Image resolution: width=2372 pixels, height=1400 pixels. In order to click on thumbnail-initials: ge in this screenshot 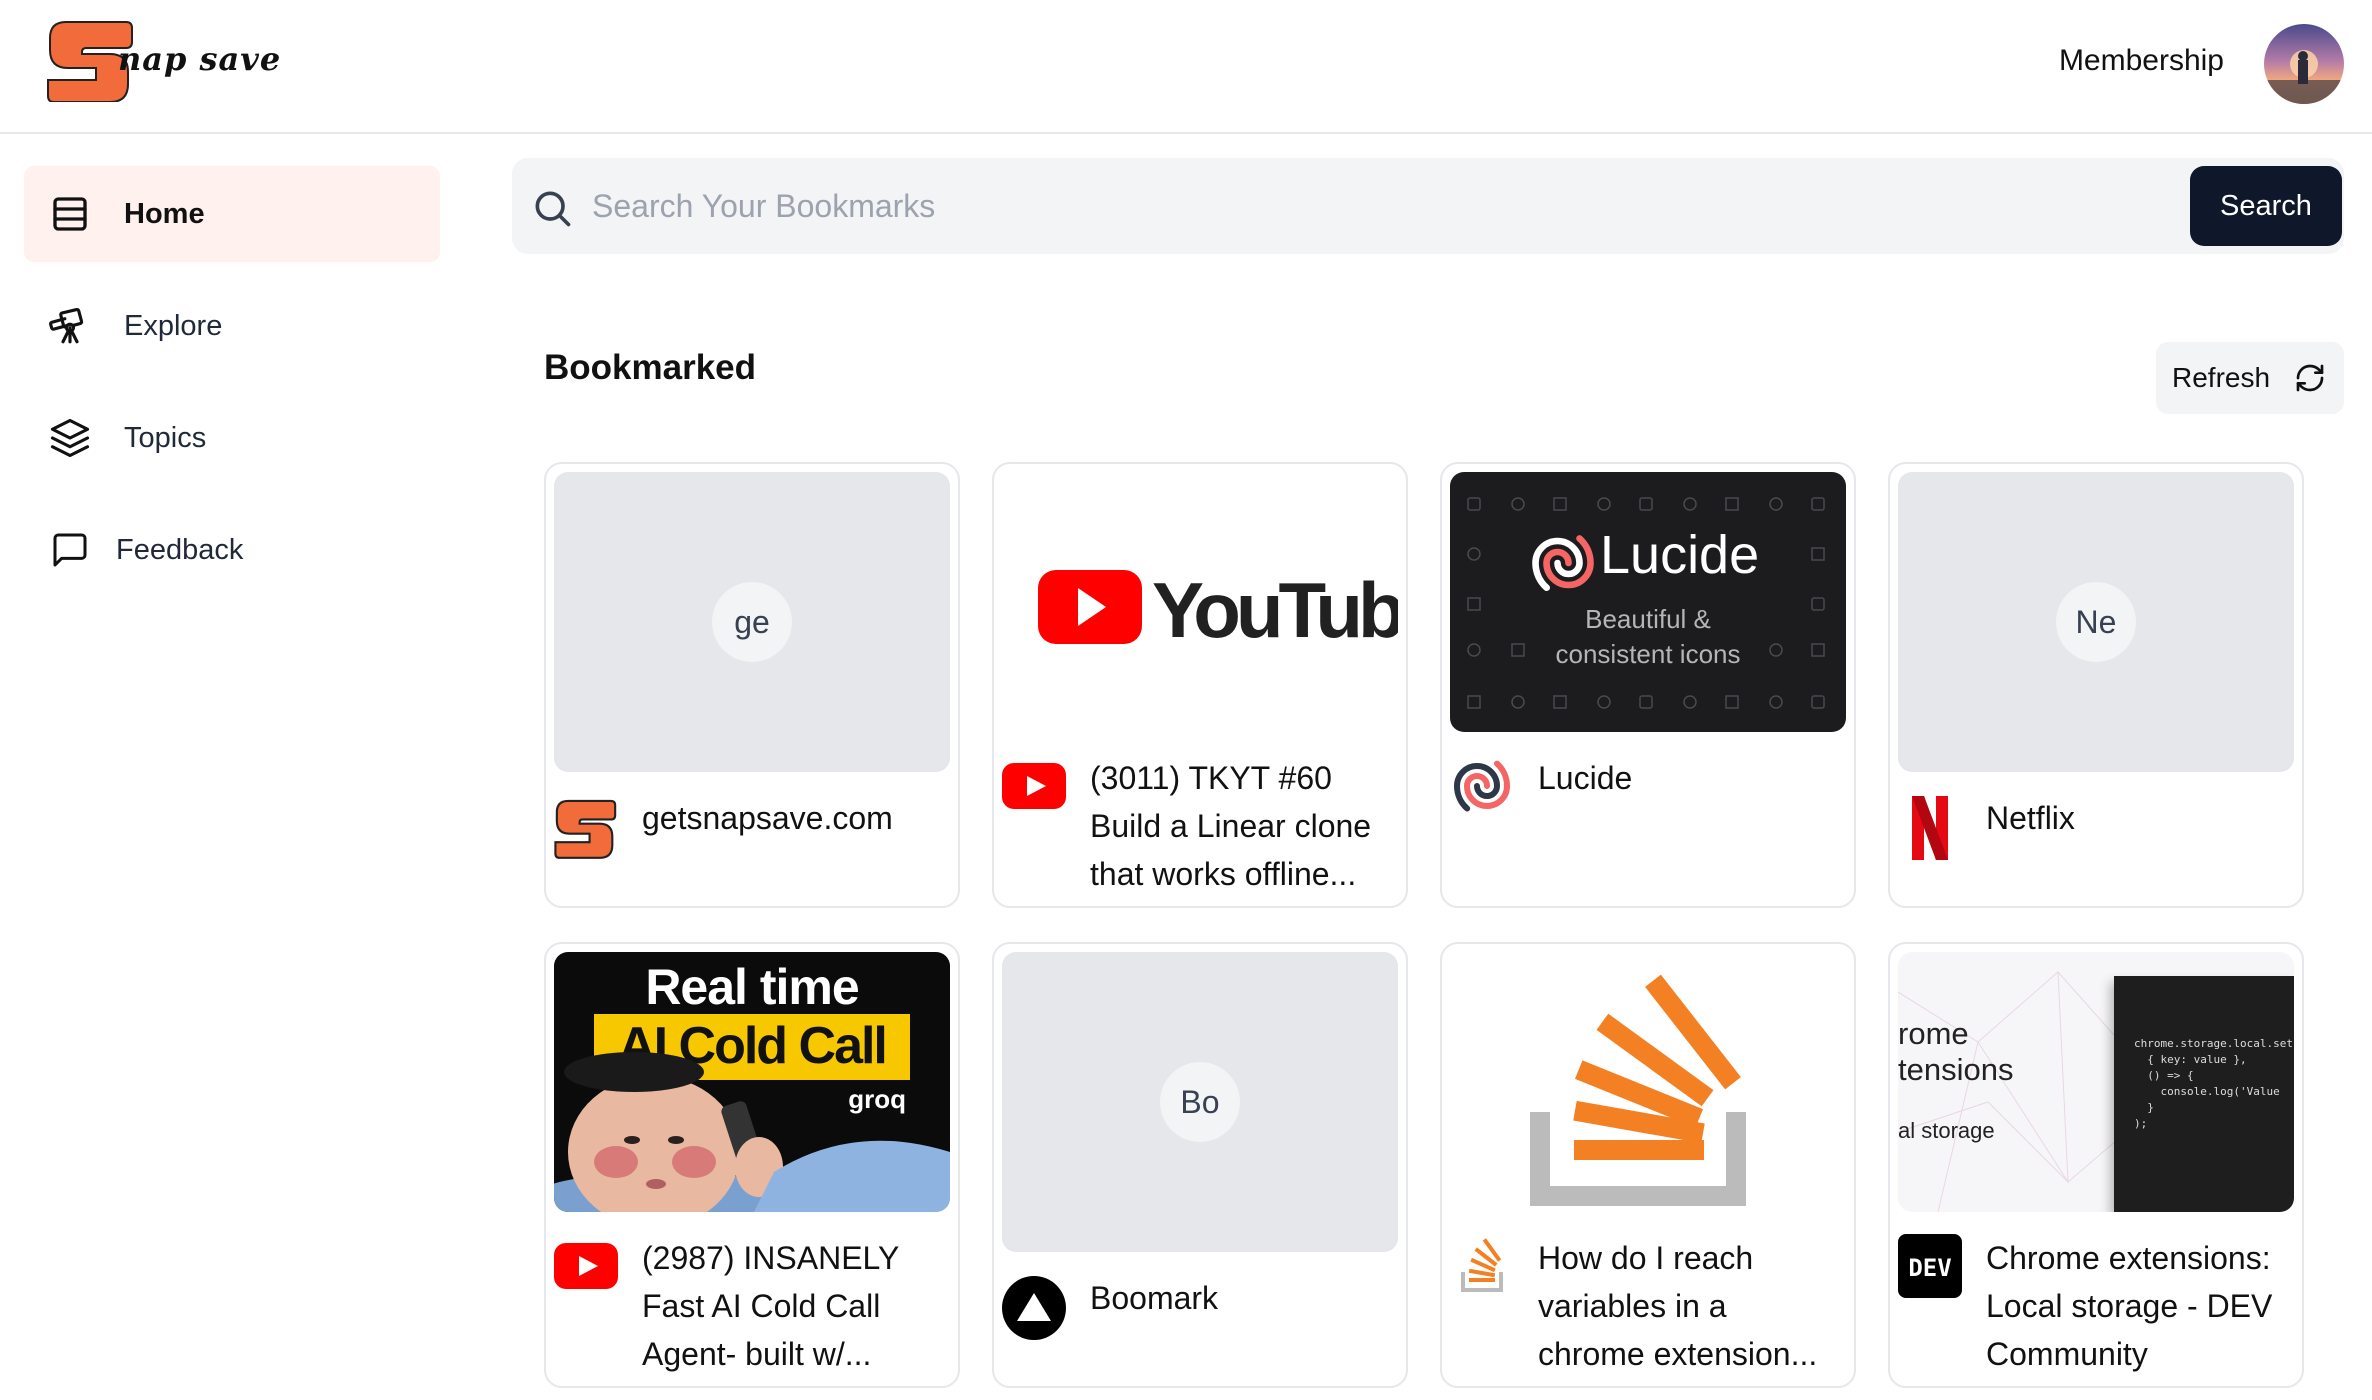, I will do `click(752, 622)`.